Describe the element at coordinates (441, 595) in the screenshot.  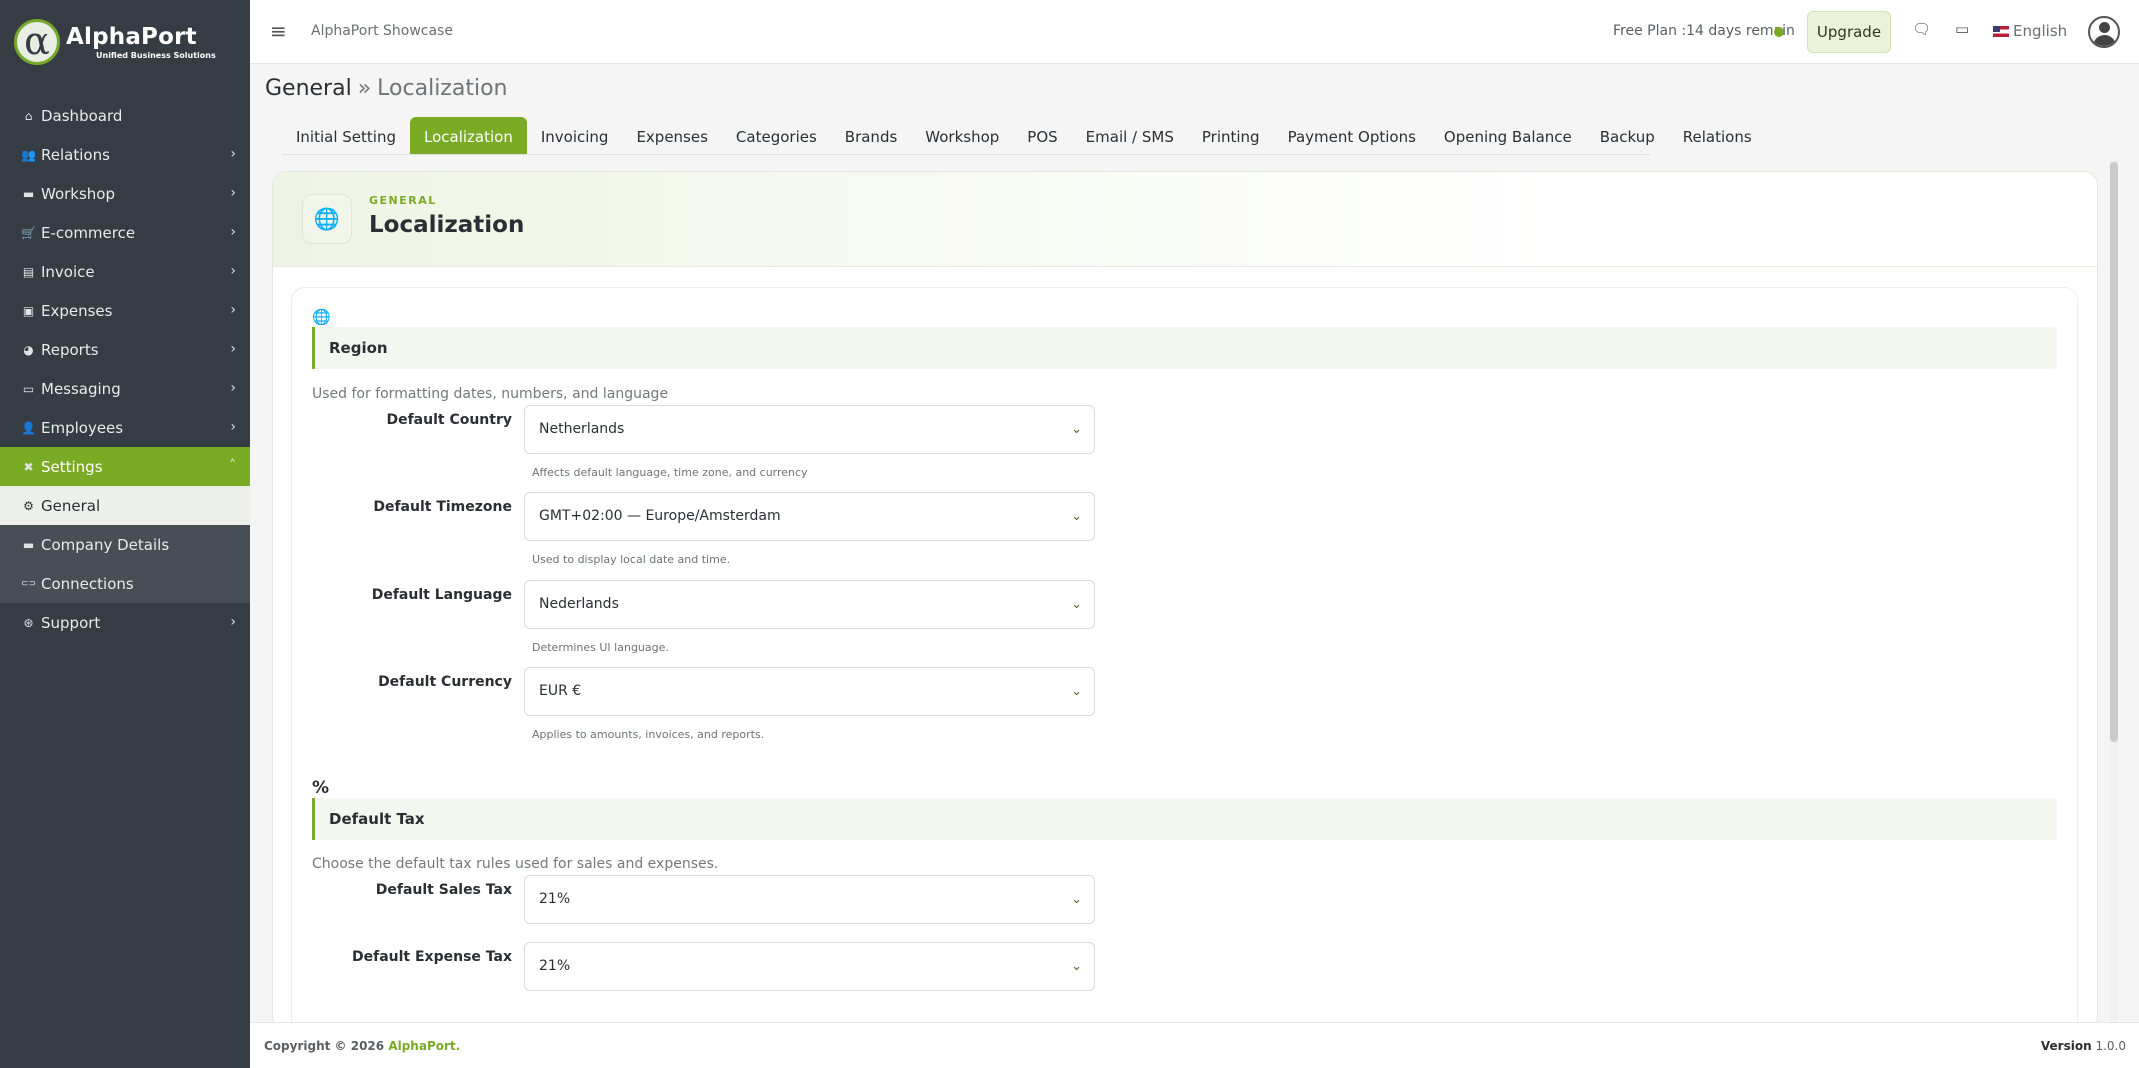
I see `default-language-label: Default Language` at that location.